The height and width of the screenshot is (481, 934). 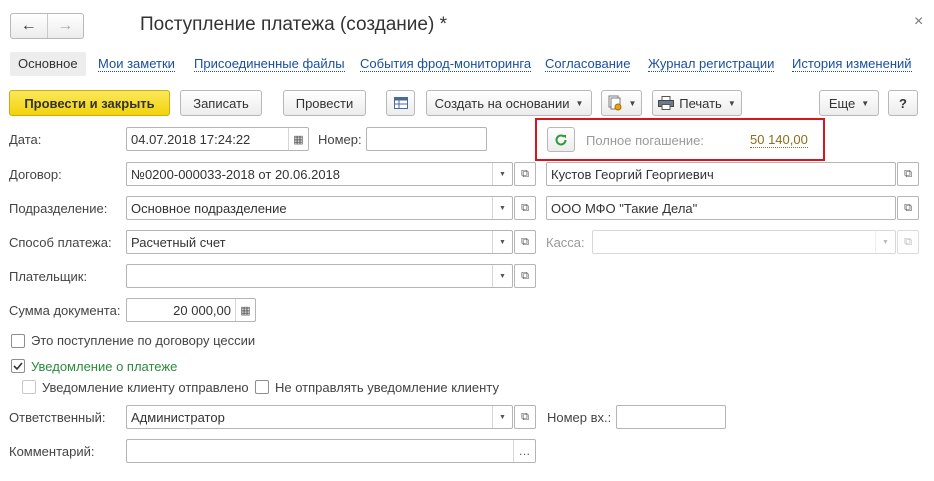 What do you see at coordinates (721, 208) in the screenshot?
I see `organization-field: ООО МФО "Такие Дела"` at bounding box center [721, 208].